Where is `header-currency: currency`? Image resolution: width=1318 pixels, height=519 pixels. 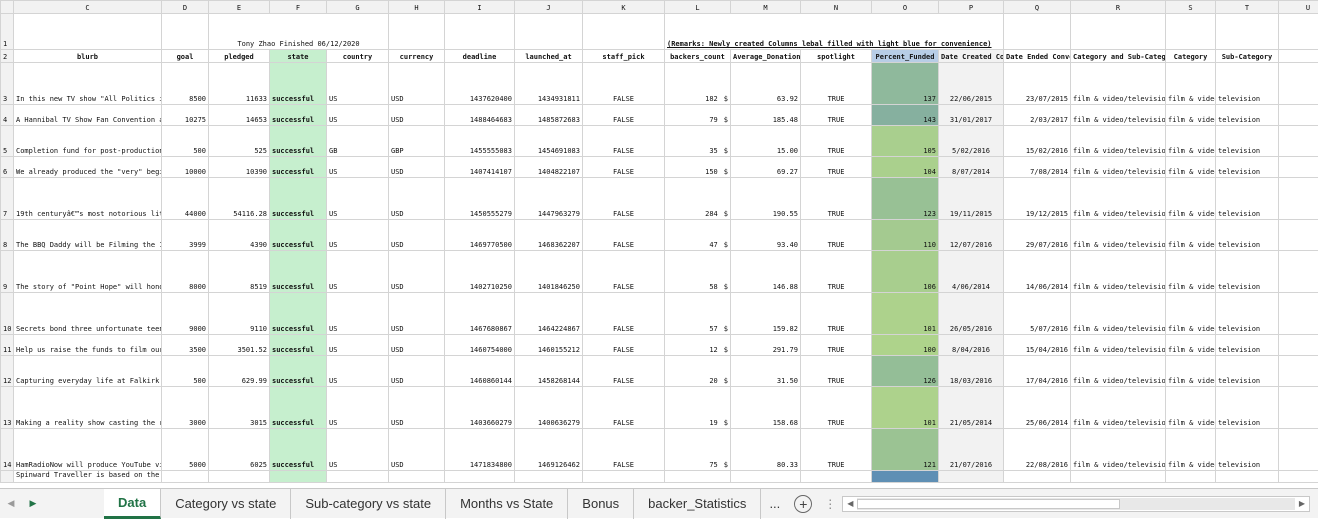 header-currency: currency is located at coordinates (417, 56).